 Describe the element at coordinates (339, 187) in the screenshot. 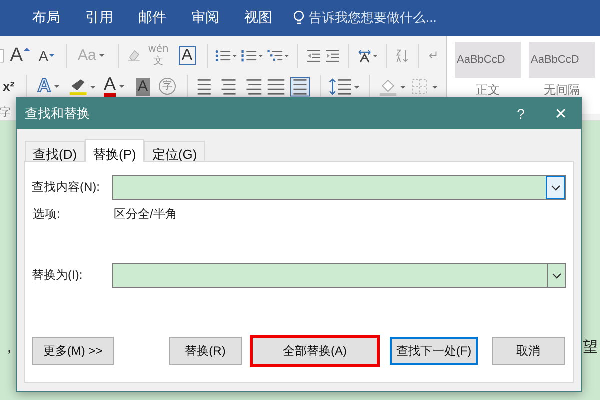

I see `combo-box` at that location.